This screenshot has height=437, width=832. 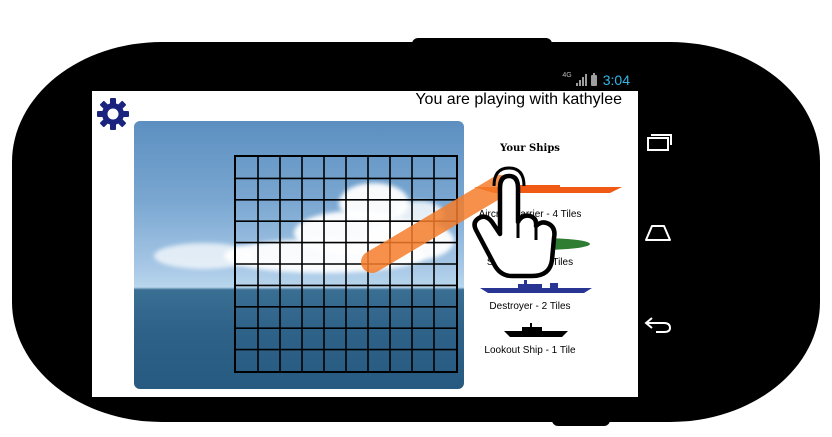 What do you see at coordinates (593, 79) in the screenshot?
I see `battery-icon` at bounding box center [593, 79].